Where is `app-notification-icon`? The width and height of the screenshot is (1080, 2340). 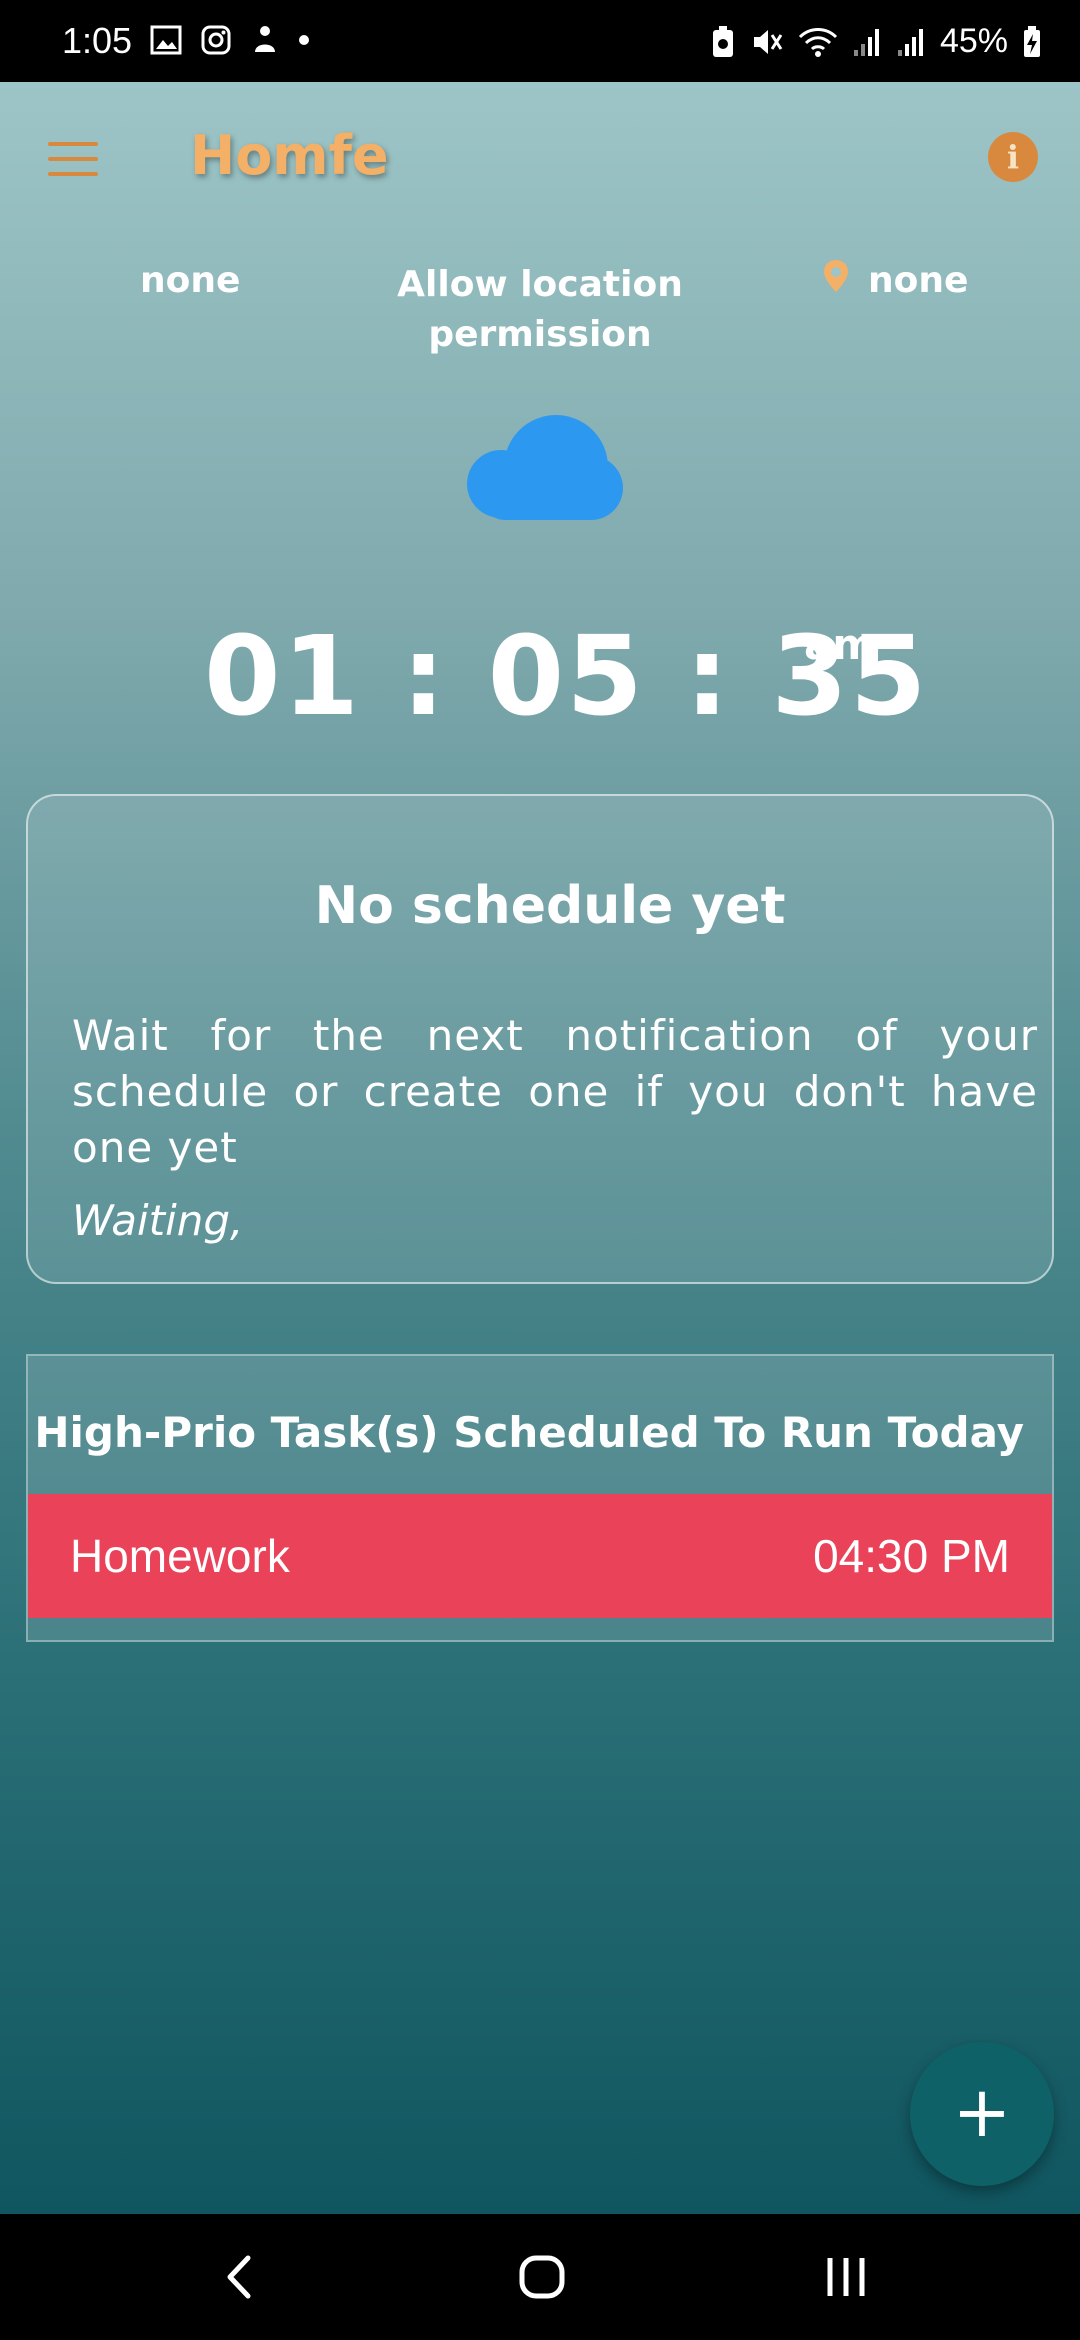
app-notification-icon is located at coordinates (265, 39).